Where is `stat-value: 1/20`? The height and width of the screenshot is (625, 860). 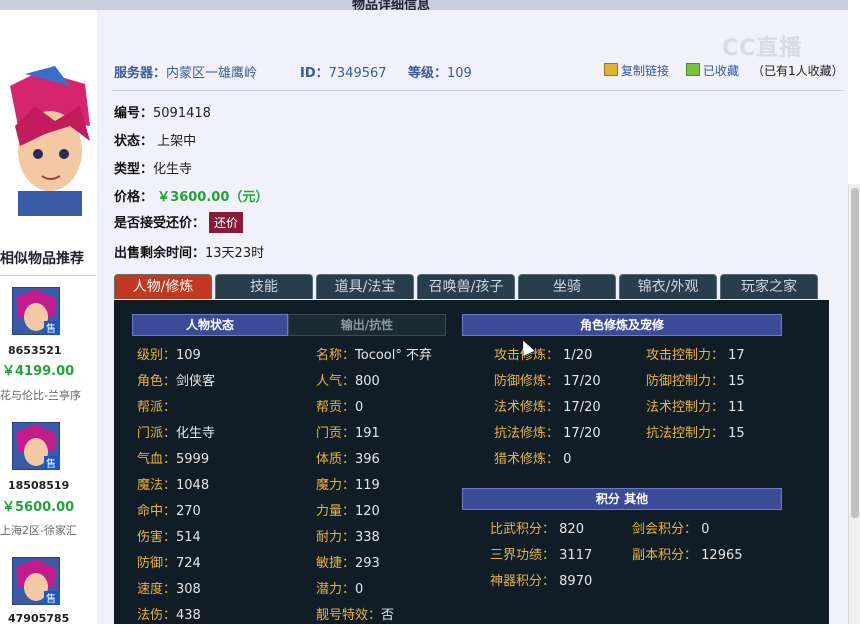
stat-value: 1/20 is located at coordinates (578, 355).